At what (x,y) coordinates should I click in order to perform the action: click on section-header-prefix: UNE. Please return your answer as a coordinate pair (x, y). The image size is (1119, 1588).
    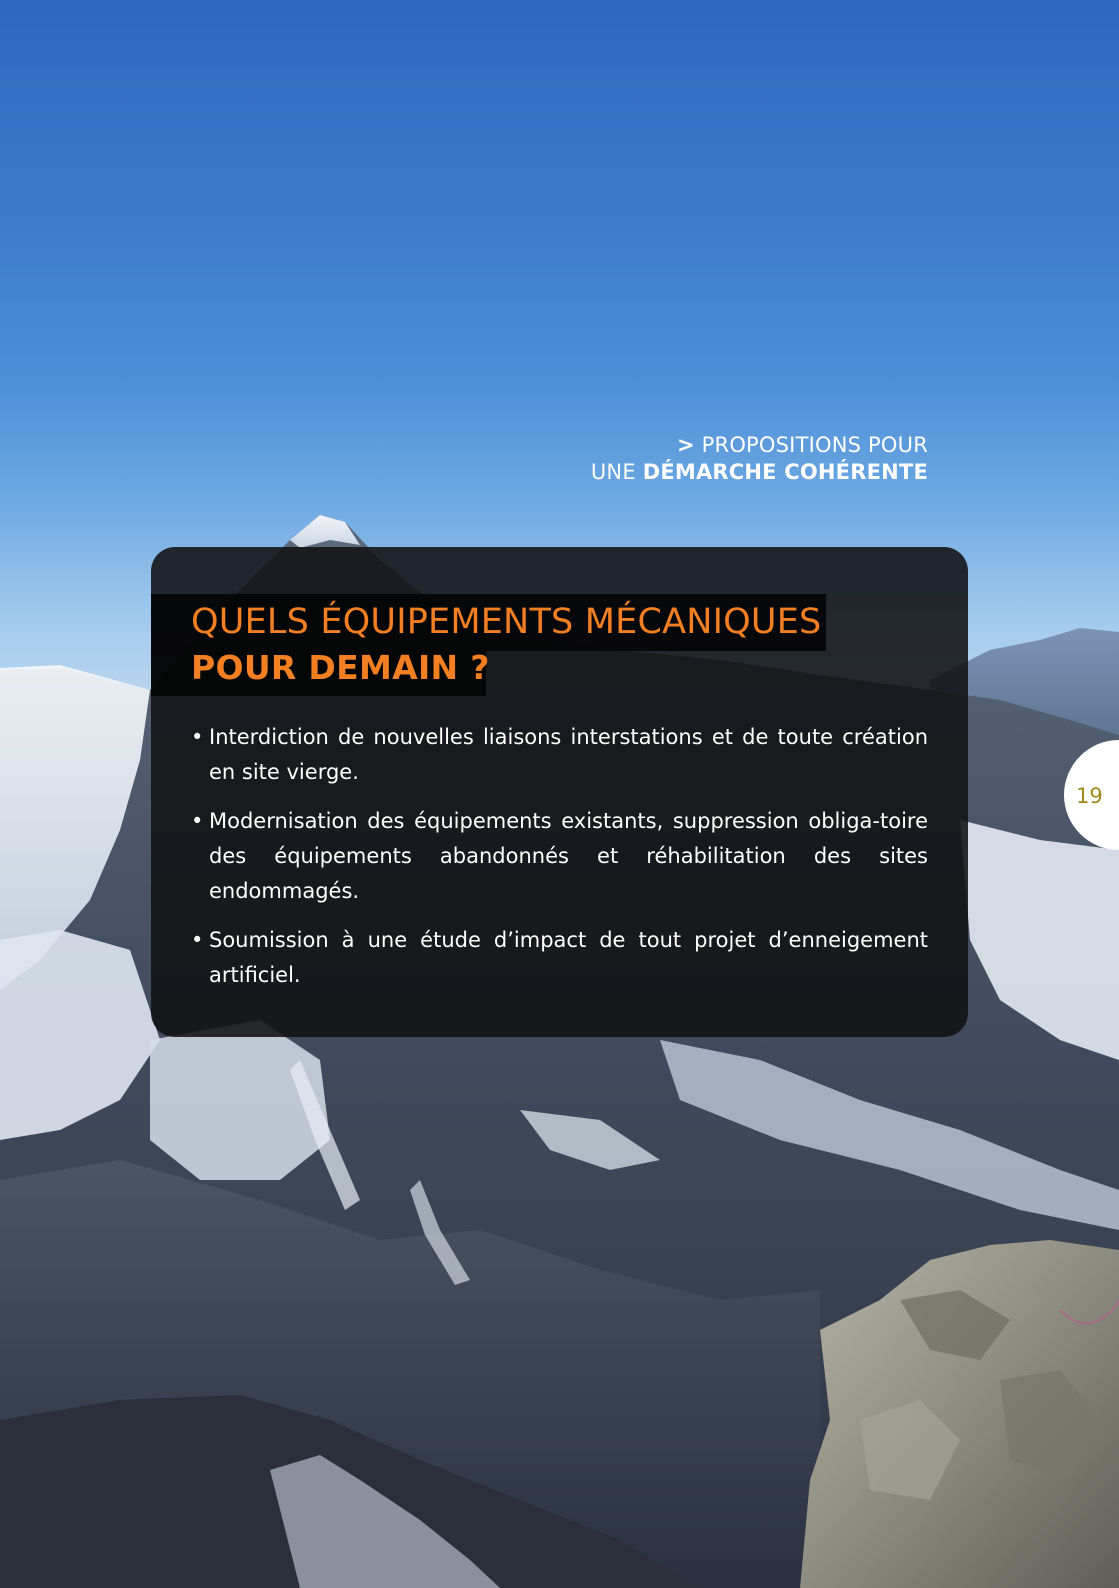
    Looking at the image, I should click on (613, 472).